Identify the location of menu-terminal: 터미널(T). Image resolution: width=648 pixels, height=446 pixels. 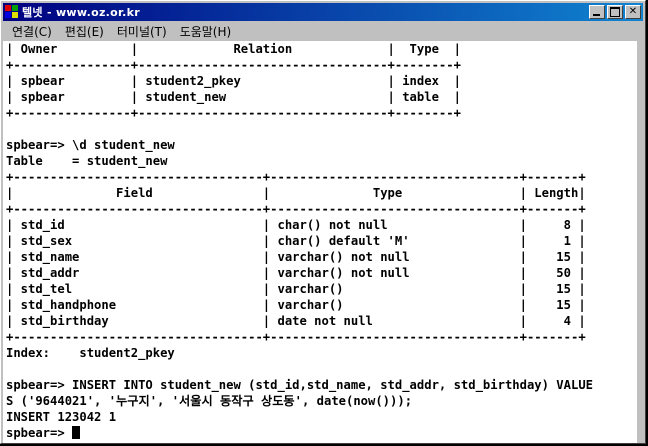
(142, 31).